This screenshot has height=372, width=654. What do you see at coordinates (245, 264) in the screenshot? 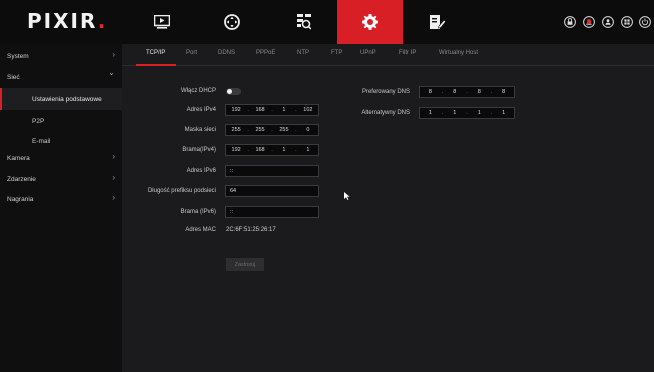
I see `apply-button: Zastosuj` at bounding box center [245, 264].